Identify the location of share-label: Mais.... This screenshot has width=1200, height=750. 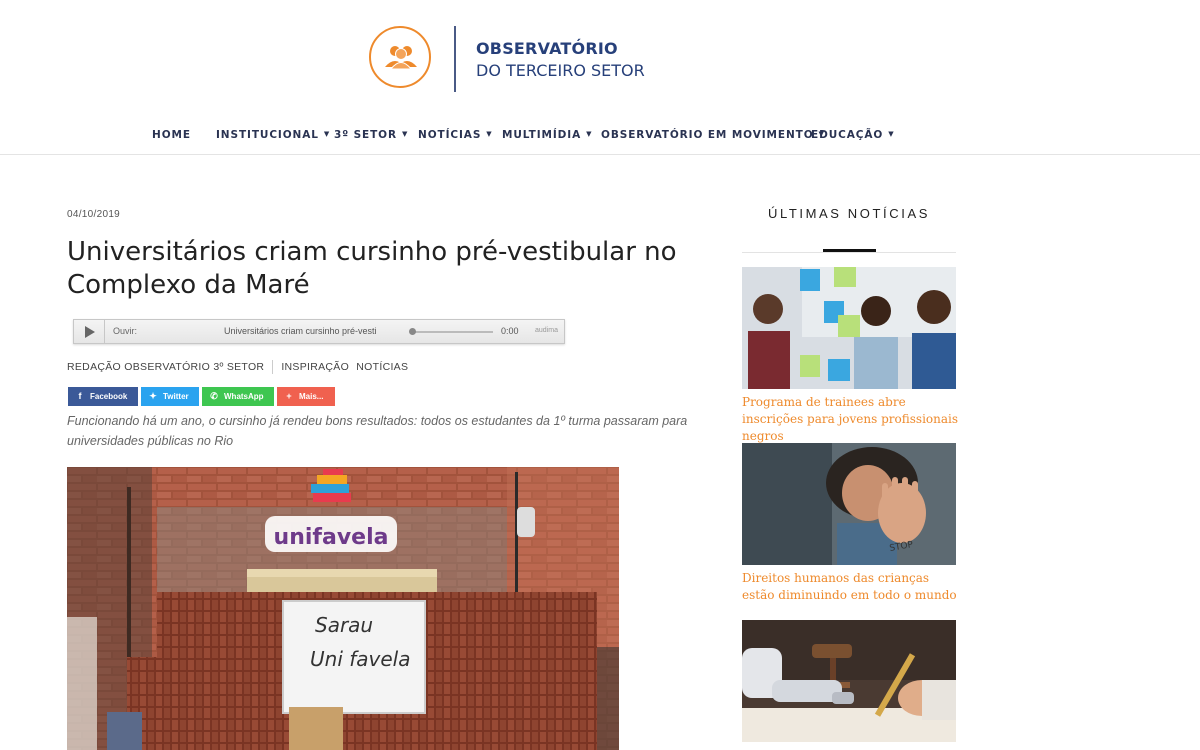
(311, 396).